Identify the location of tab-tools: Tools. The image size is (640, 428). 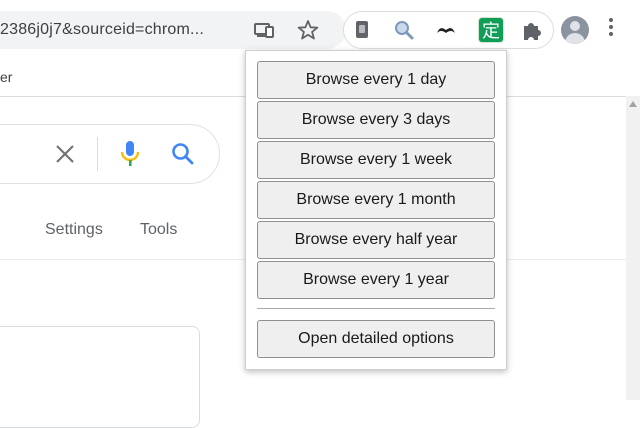
(158, 230).